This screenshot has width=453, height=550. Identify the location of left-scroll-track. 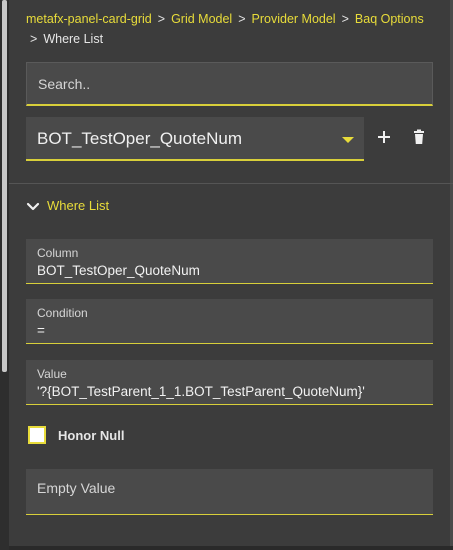
(4, 275).